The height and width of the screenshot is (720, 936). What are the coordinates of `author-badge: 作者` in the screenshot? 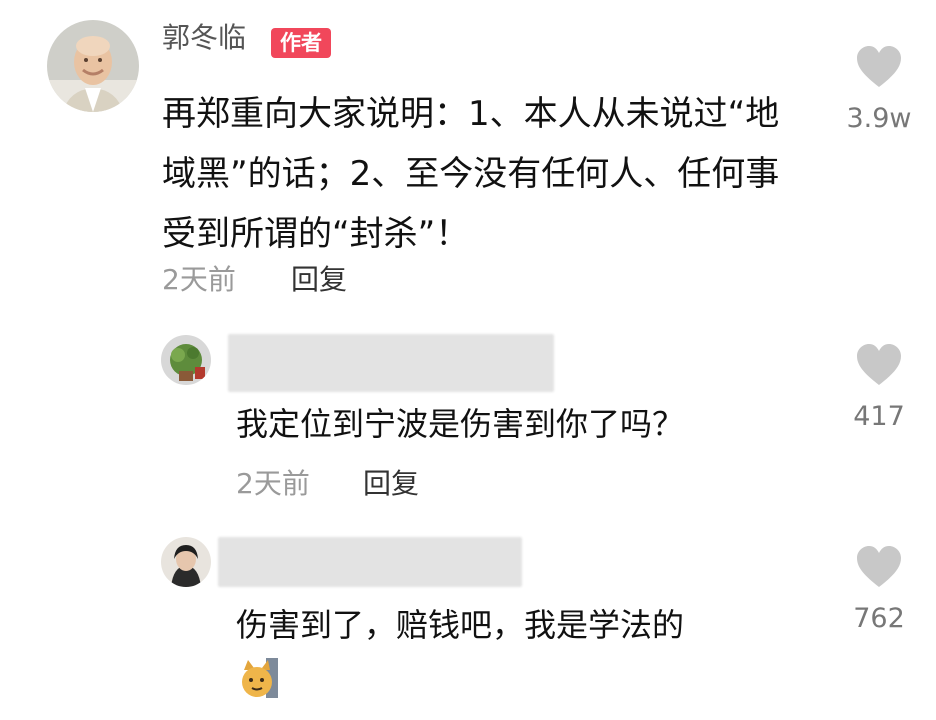 It's located at (301, 43).